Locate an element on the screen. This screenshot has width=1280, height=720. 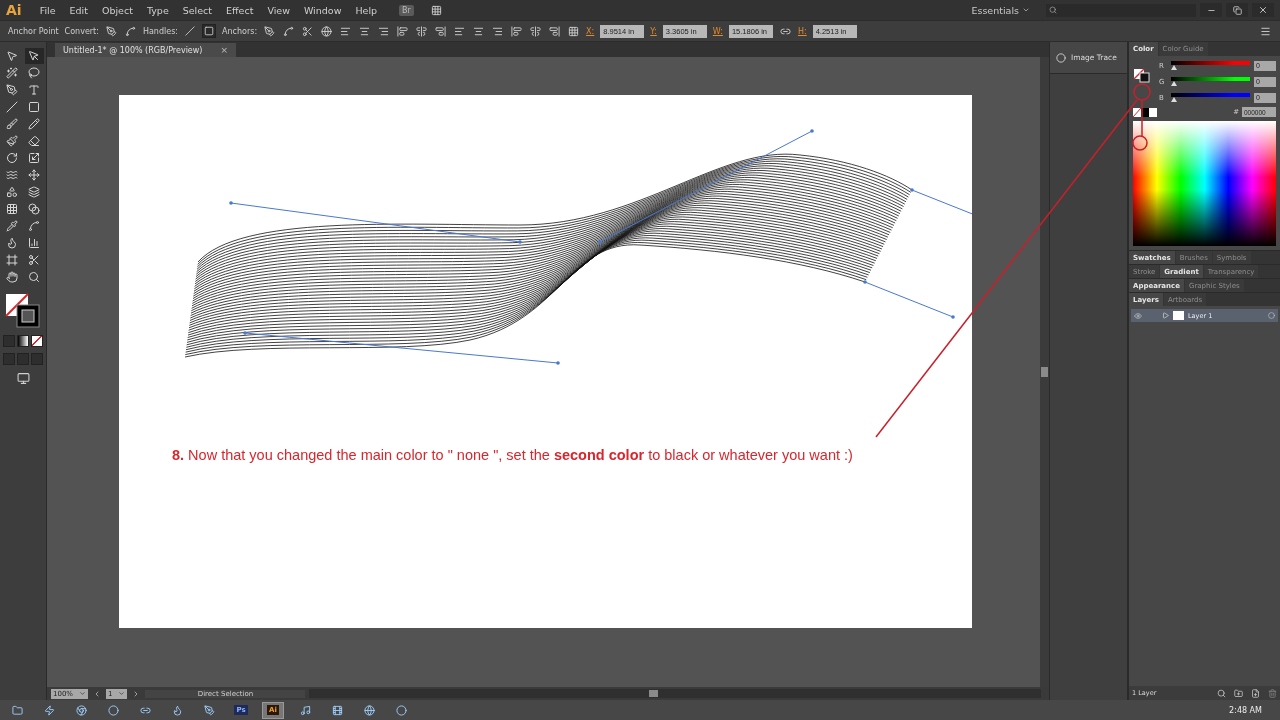
fill-stroke-swatches is located at coordinates (23, 311).